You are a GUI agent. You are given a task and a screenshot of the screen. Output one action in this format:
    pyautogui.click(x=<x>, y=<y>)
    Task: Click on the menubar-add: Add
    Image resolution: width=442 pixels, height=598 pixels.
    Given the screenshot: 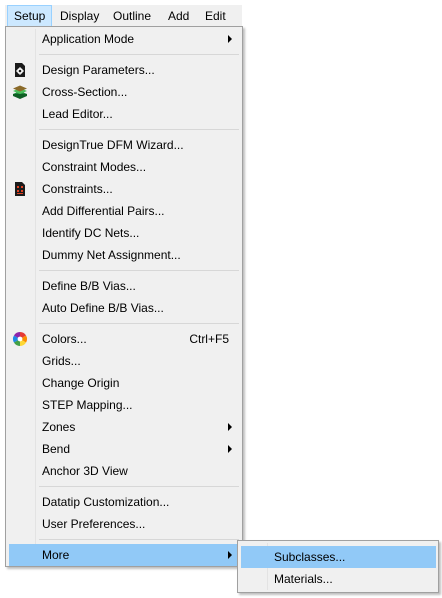 What is the action you would take?
    pyautogui.click(x=178, y=16)
    